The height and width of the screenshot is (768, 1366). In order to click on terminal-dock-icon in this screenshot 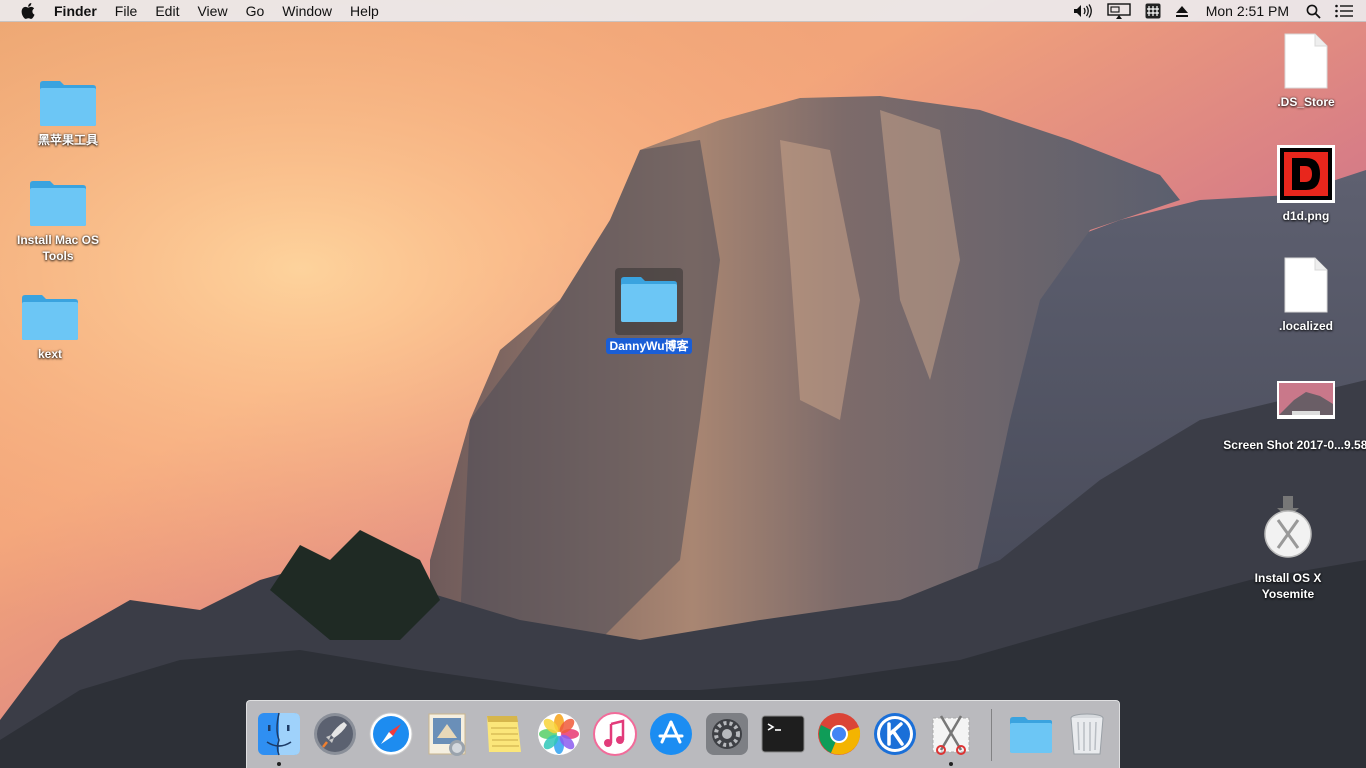, I will do `click(783, 734)`.